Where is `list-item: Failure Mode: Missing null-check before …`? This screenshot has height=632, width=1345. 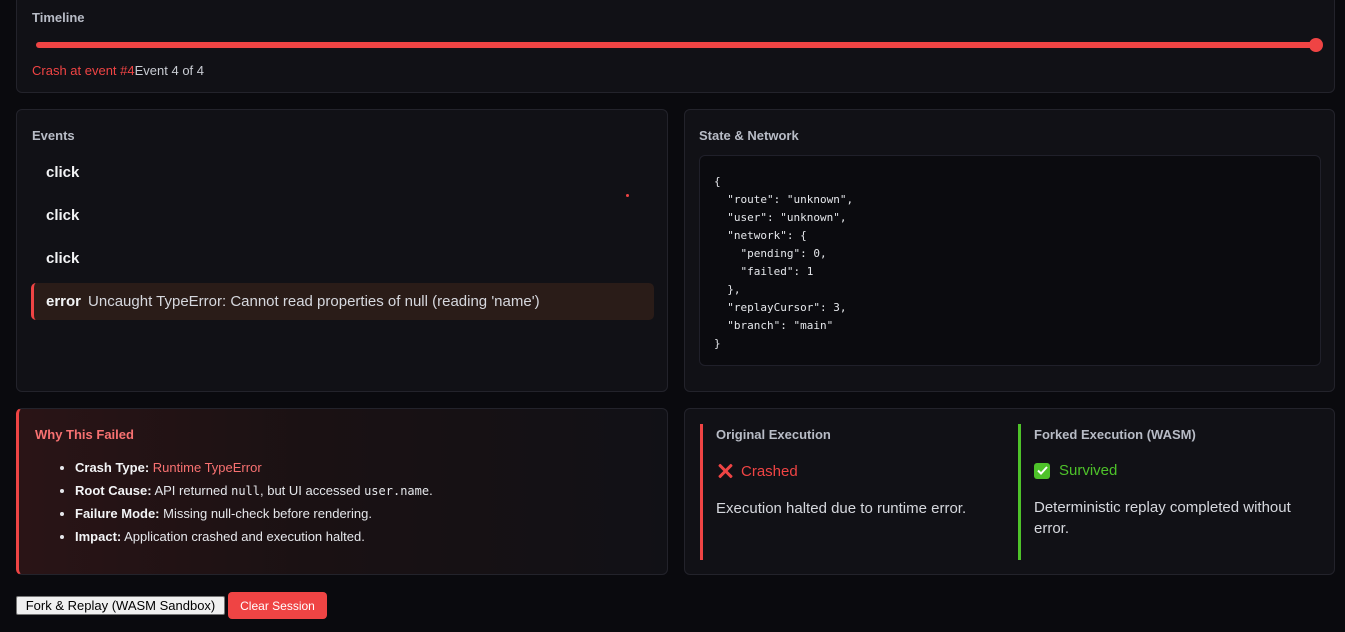
list-item: Failure Mode: Missing null-check before … is located at coordinates (254, 516).